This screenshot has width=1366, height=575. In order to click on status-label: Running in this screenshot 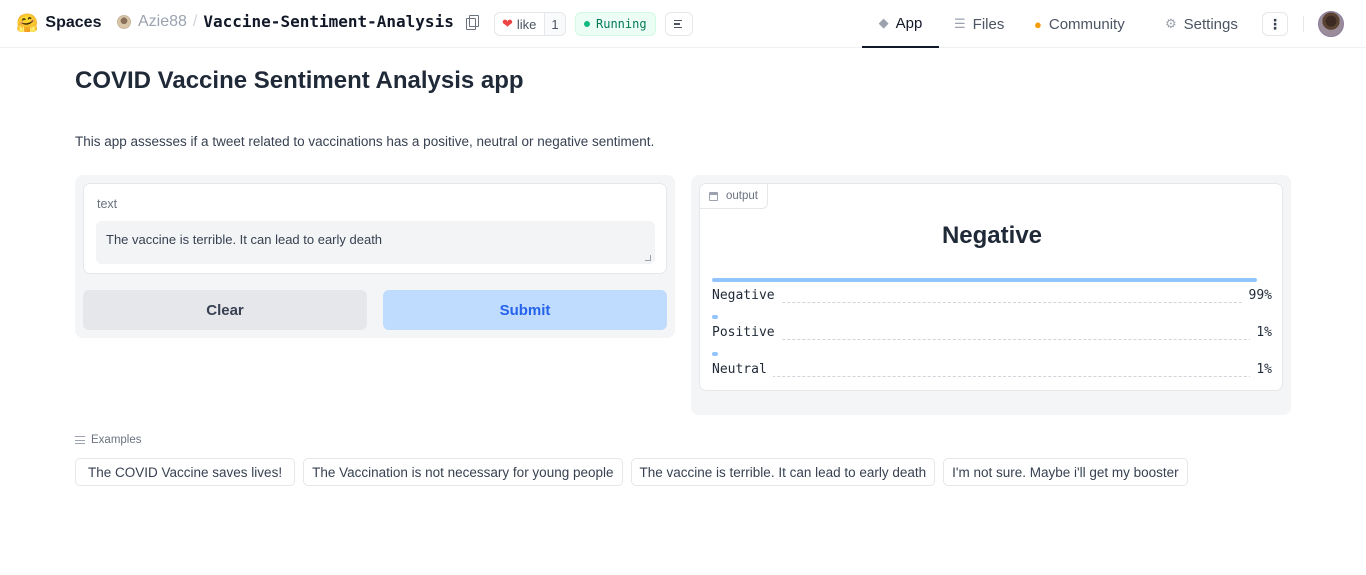, I will do `click(621, 24)`.